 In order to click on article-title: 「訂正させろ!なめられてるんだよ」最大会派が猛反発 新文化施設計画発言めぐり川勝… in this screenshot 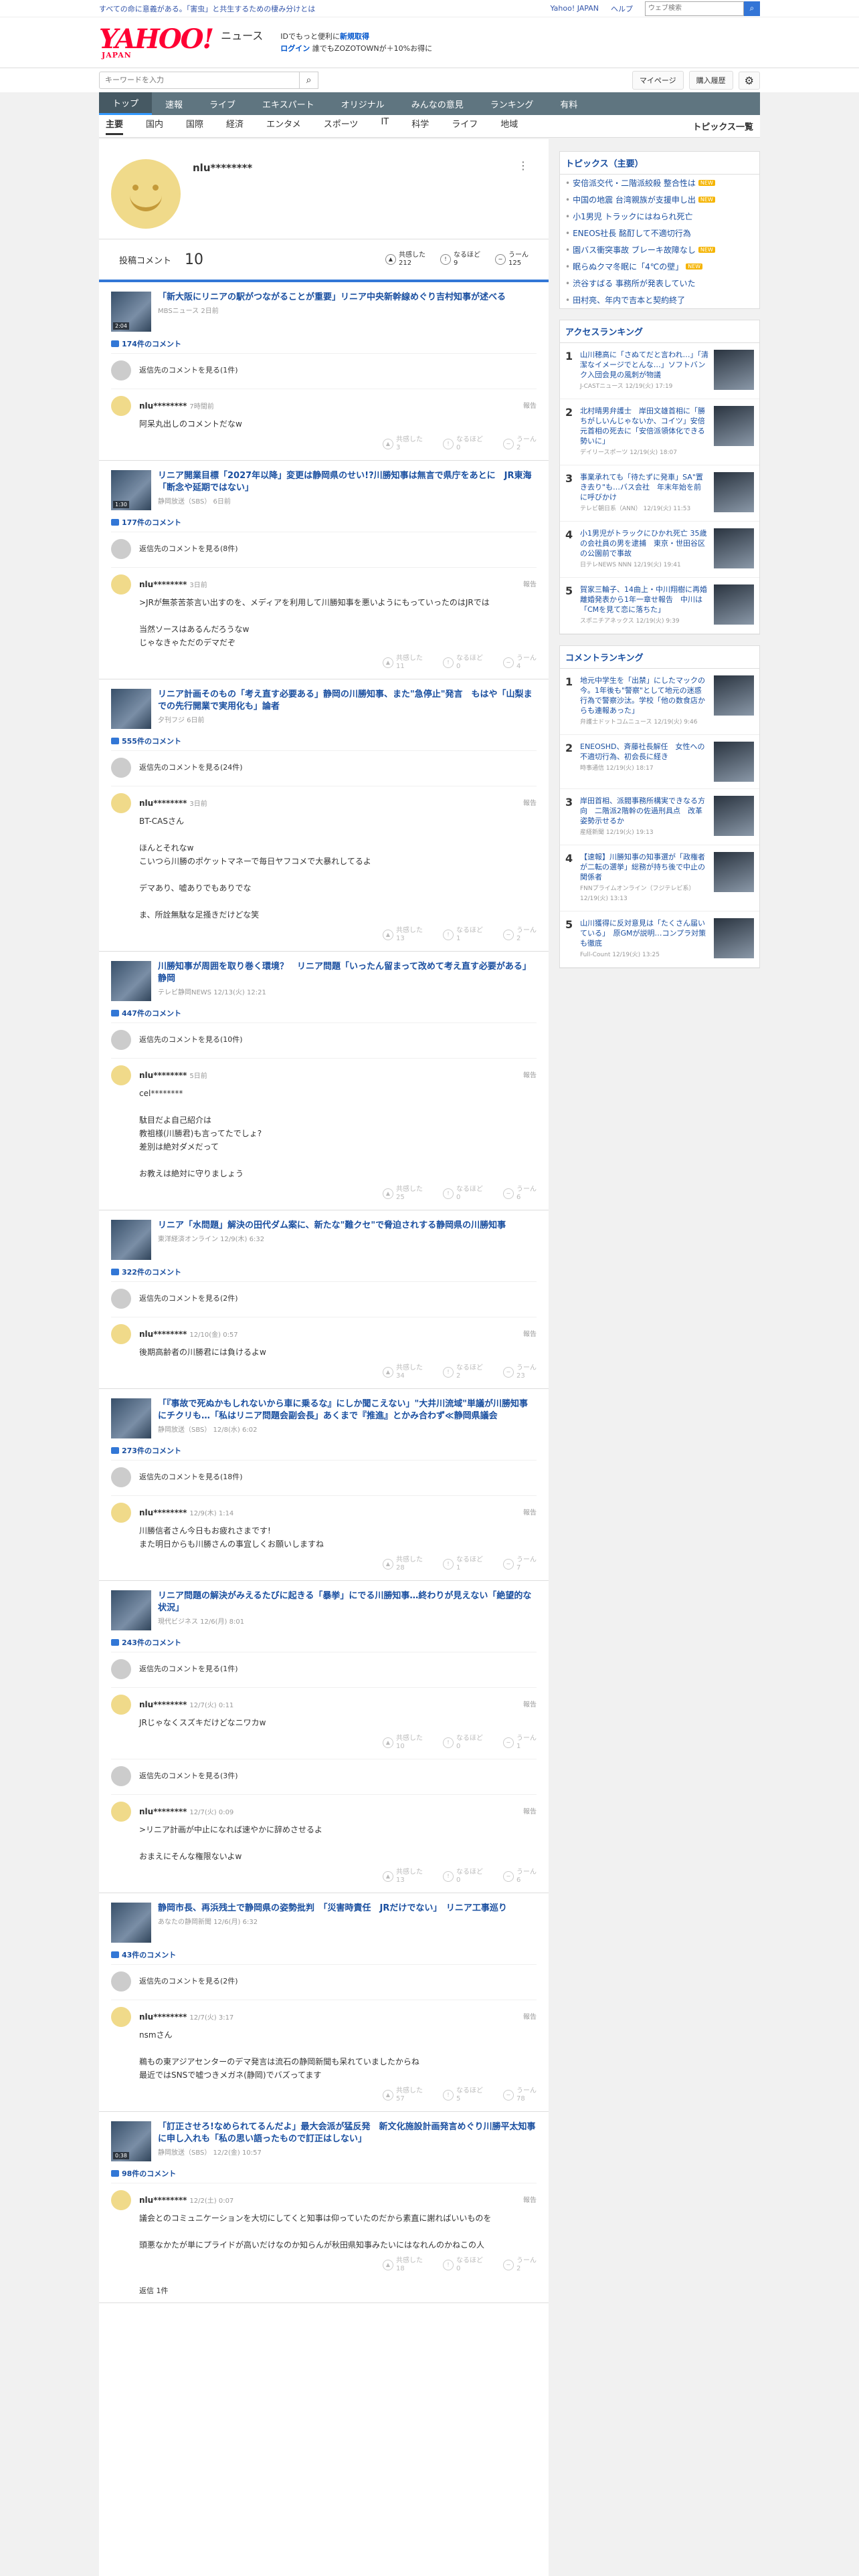, I will do `click(347, 2133)`.